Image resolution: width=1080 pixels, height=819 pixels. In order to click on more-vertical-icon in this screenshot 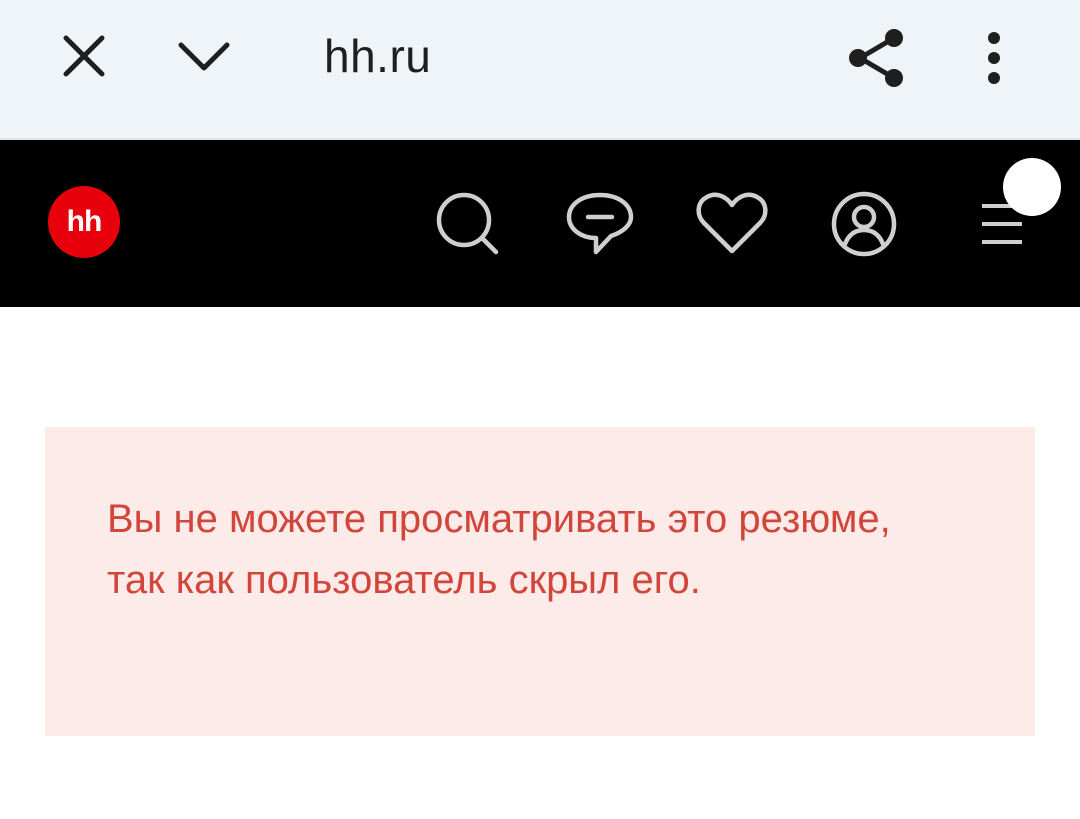, I will do `click(994, 58)`.